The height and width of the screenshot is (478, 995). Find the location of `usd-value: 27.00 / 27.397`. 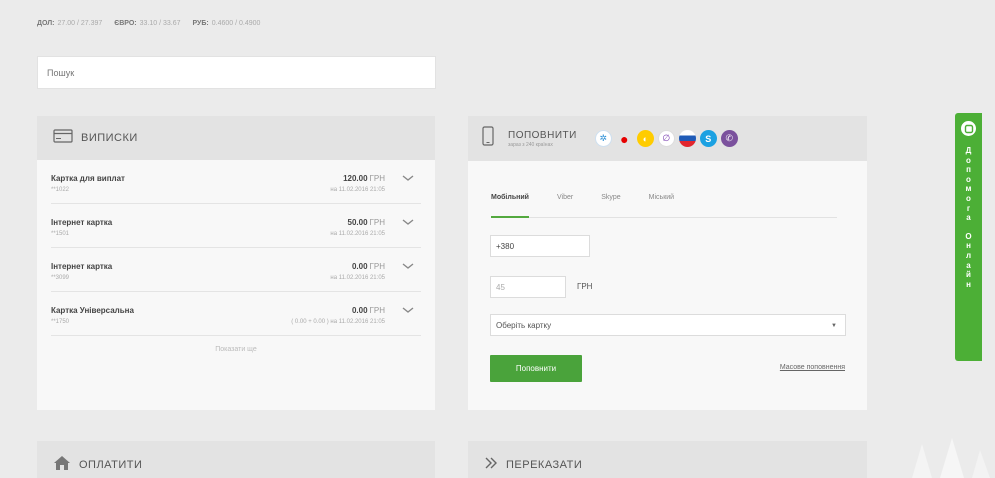

usd-value: 27.00 / 27.397 is located at coordinates (80, 23).